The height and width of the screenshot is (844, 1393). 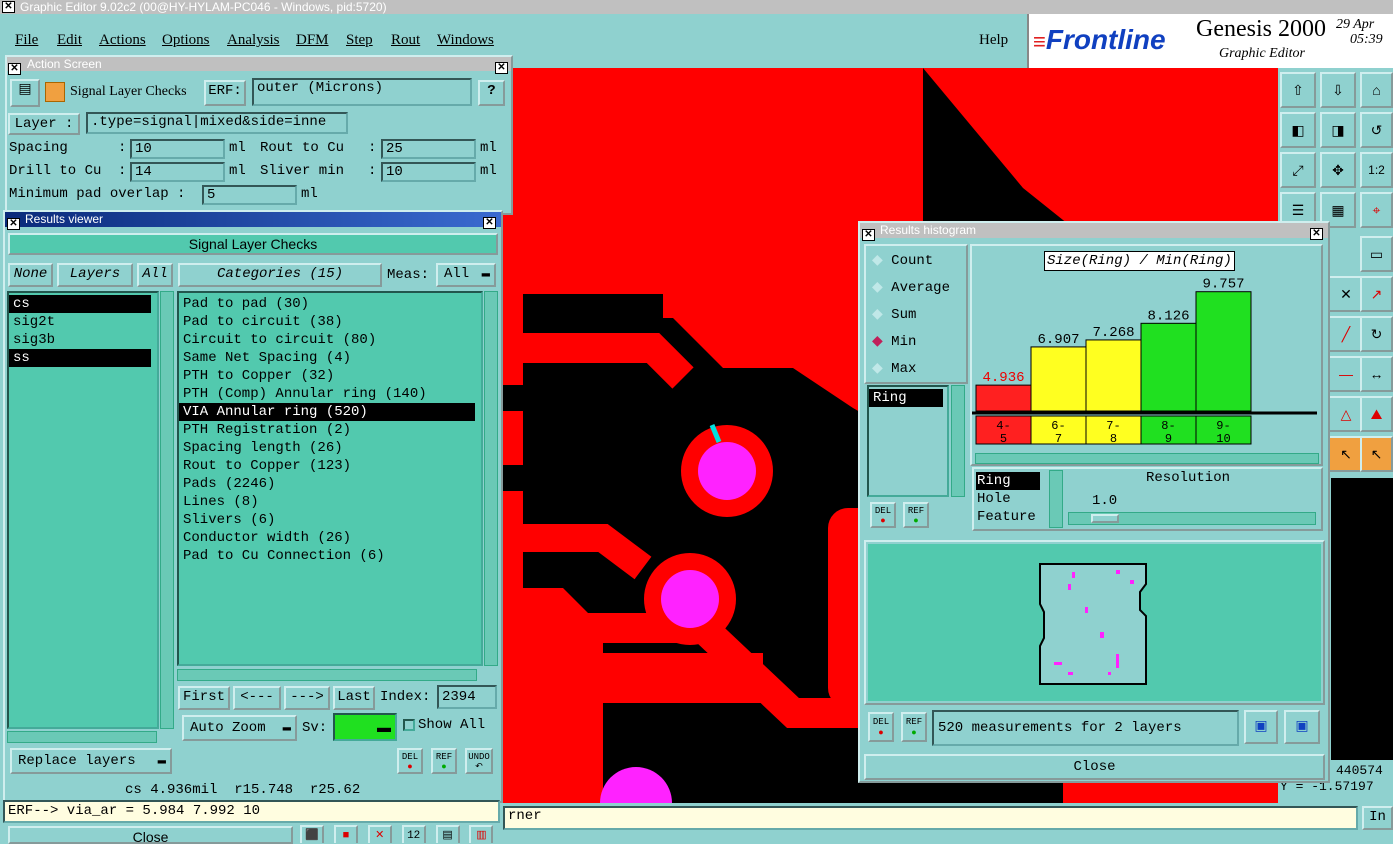 What do you see at coordinates (410, 761) in the screenshot?
I see `del-button: DEL ●` at bounding box center [410, 761].